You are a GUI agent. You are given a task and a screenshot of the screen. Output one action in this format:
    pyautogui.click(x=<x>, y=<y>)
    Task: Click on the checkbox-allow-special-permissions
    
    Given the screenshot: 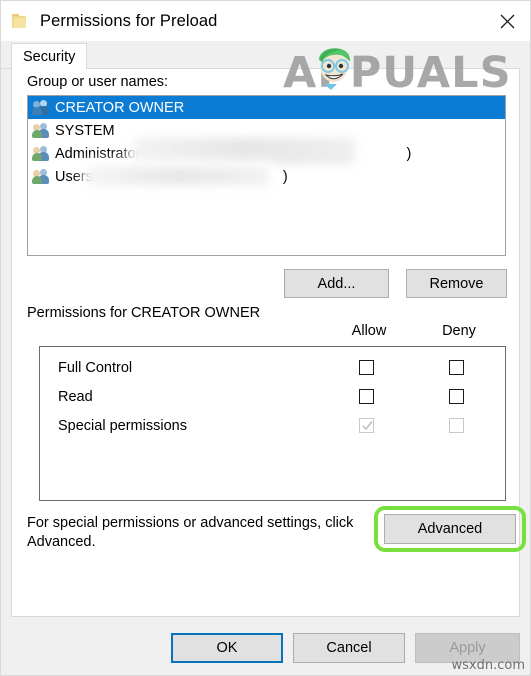 What is the action you would take?
    pyautogui.click(x=366, y=425)
    